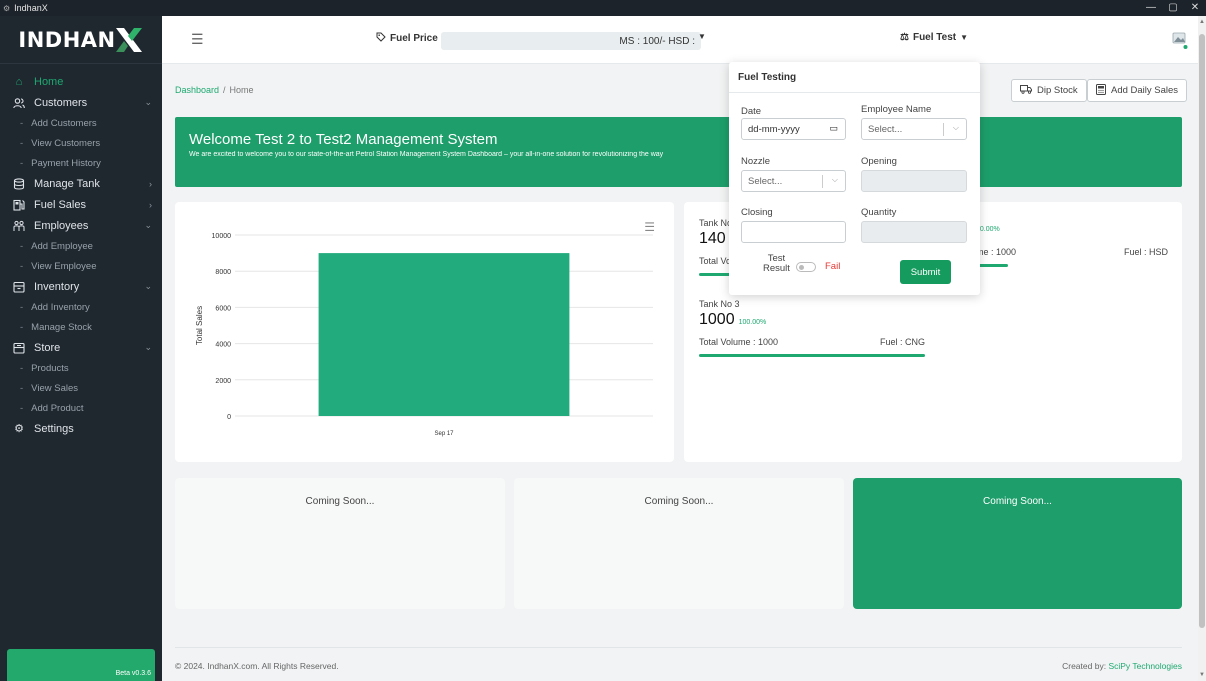  What do you see at coordinates (7, 8) in the screenshot?
I see `app-icon: ⚙` at bounding box center [7, 8].